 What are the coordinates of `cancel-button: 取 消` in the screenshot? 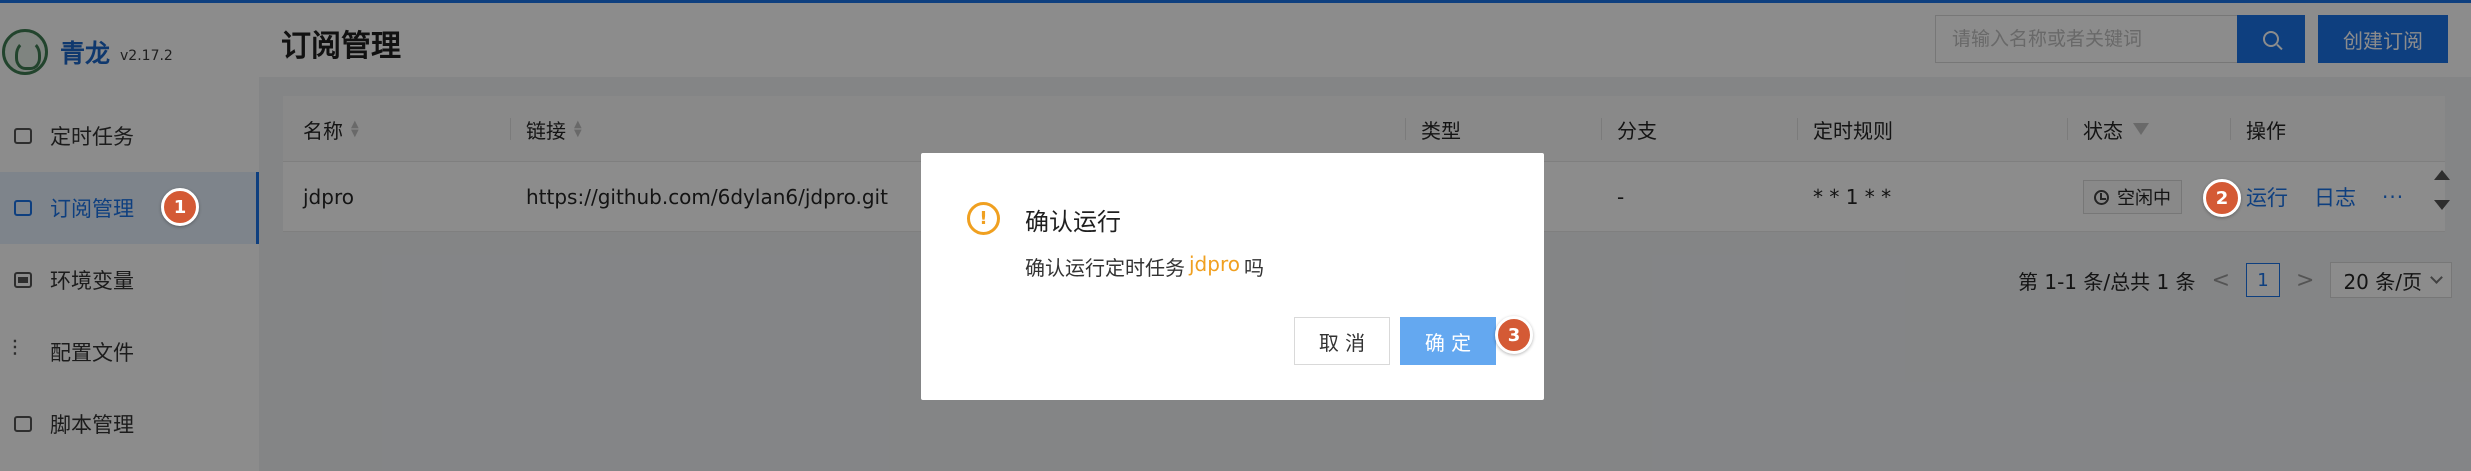 It's located at (1342, 341).